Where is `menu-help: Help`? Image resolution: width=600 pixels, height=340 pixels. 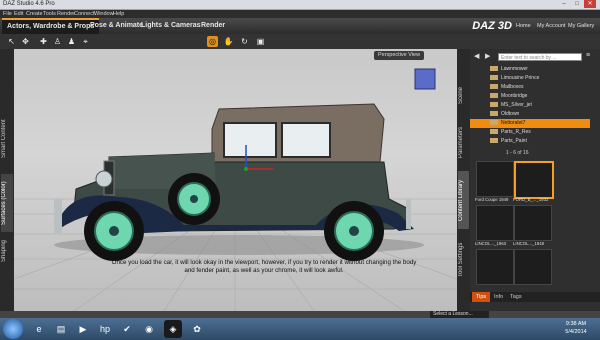 menu-help: Help is located at coordinates (118, 14).